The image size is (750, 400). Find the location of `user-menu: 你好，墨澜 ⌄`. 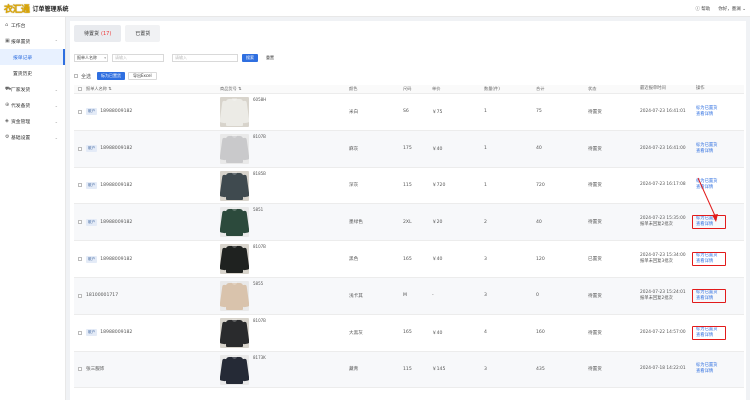

user-menu: 你好，墨澜 ⌄ is located at coordinates (732, 9).